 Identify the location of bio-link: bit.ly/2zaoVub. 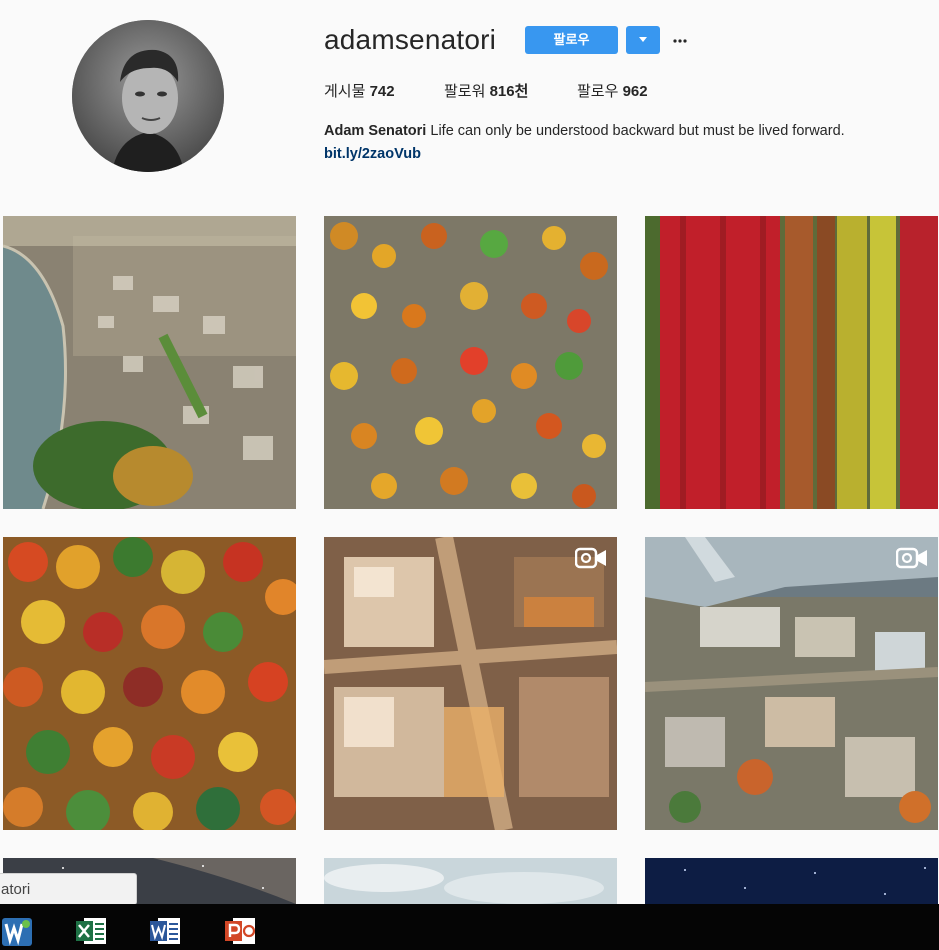
(372, 154).